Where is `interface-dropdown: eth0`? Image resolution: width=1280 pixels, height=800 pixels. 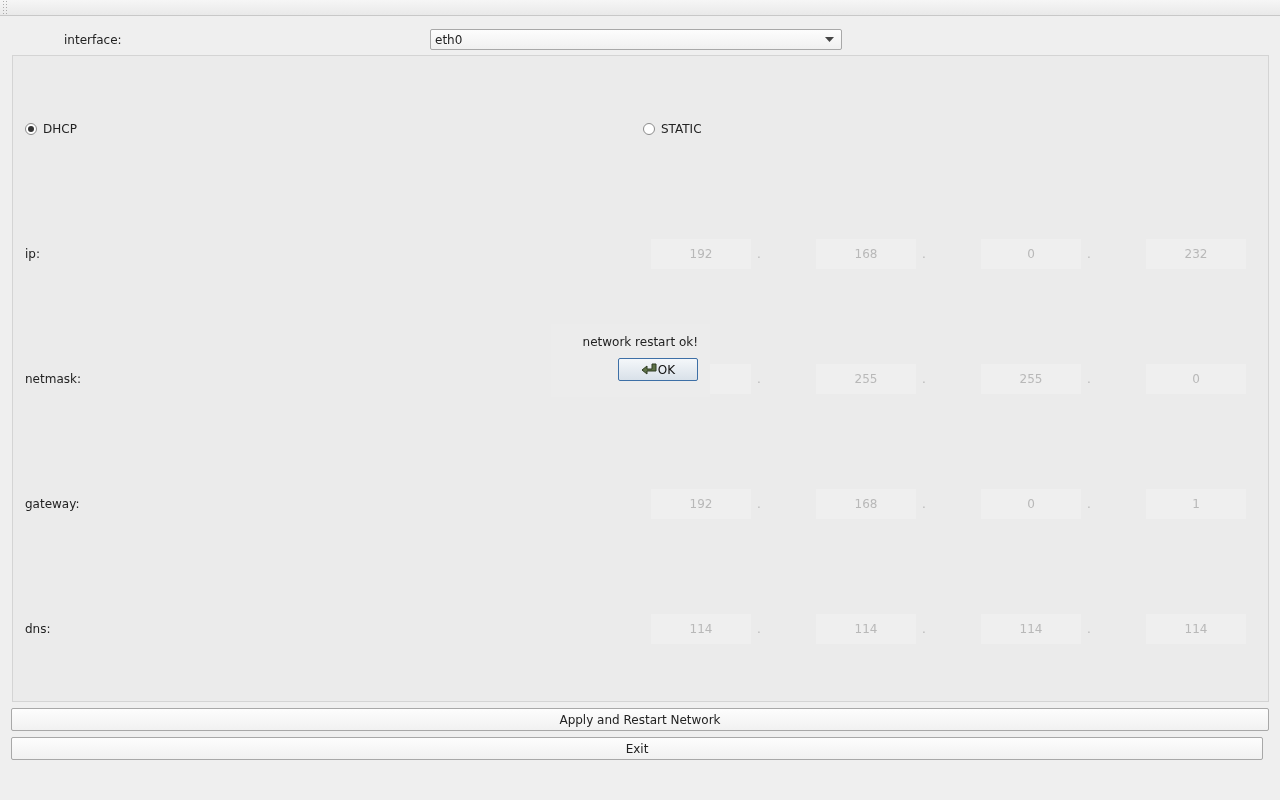
interface-dropdown: eth0 is located at coordinates (636, 39).